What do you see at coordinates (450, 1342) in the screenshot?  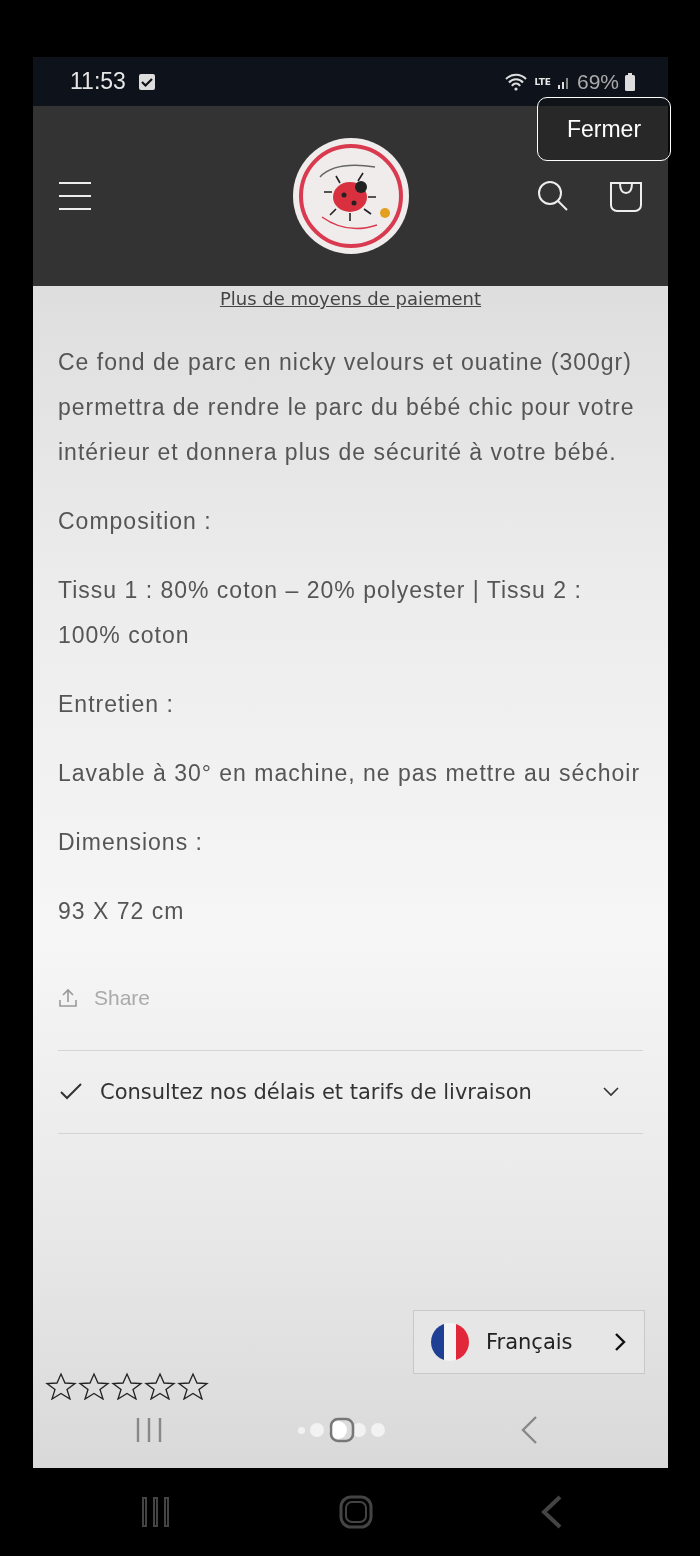 I see `french-flag-icon` at bounding box center [450, 1342].